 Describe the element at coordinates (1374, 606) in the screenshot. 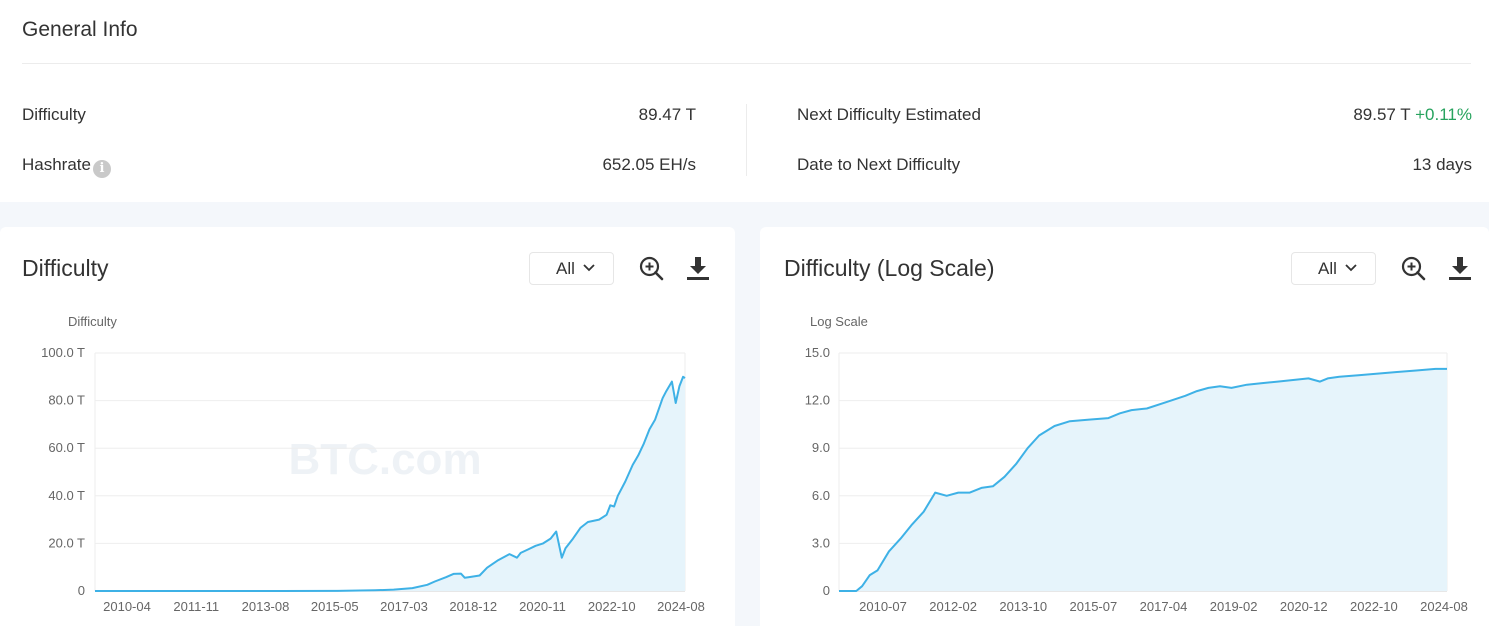

I see `x-tick-label: 2022-10` at that location.